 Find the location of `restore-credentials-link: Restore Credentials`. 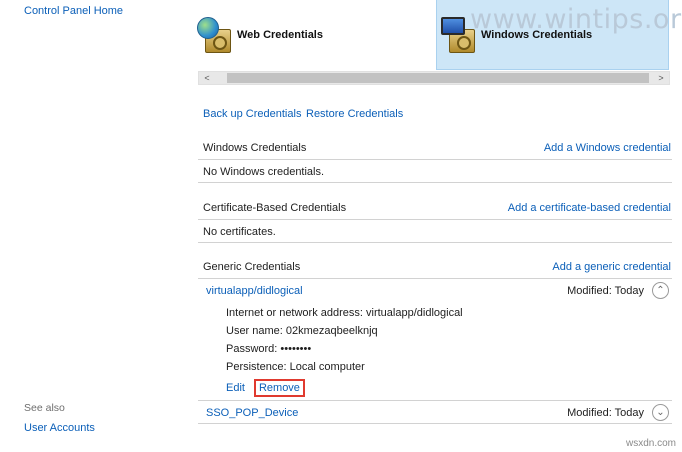

restore-credentials-link: Restore Credentials is located at coordinates (354, 114).